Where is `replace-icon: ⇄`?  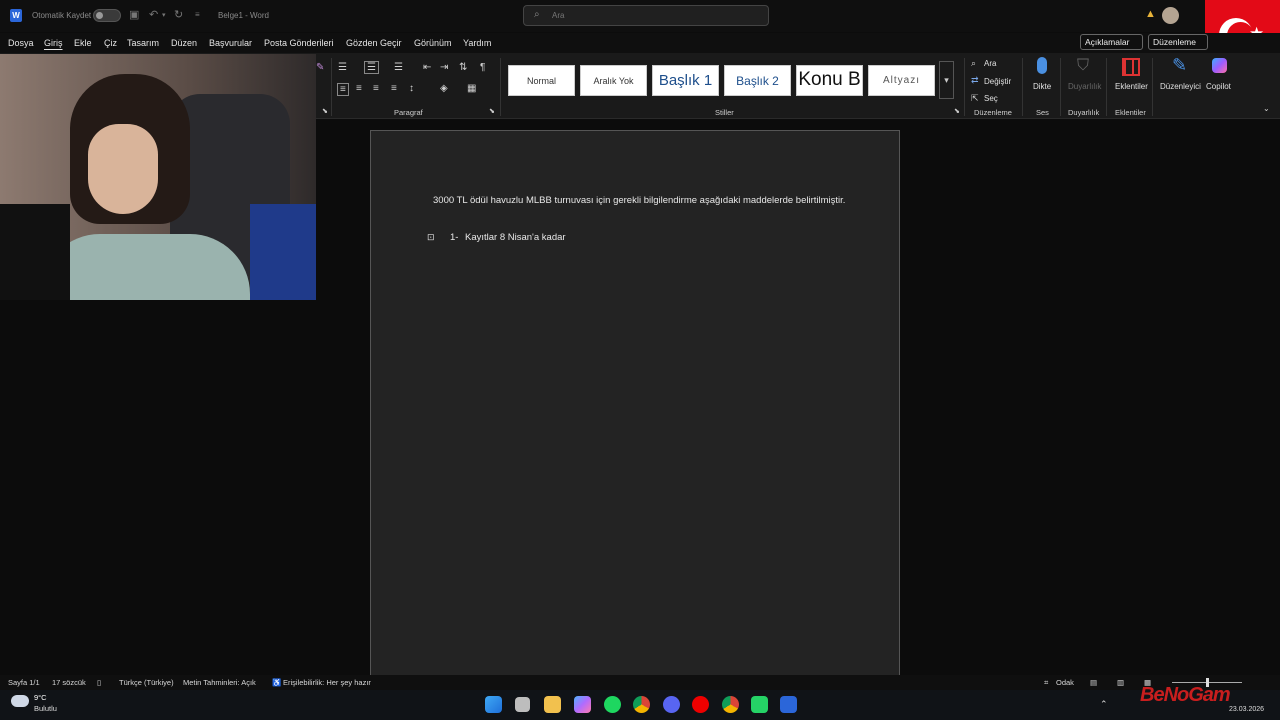
replace-icon: ⇄ is located at coordinates (975, 80).